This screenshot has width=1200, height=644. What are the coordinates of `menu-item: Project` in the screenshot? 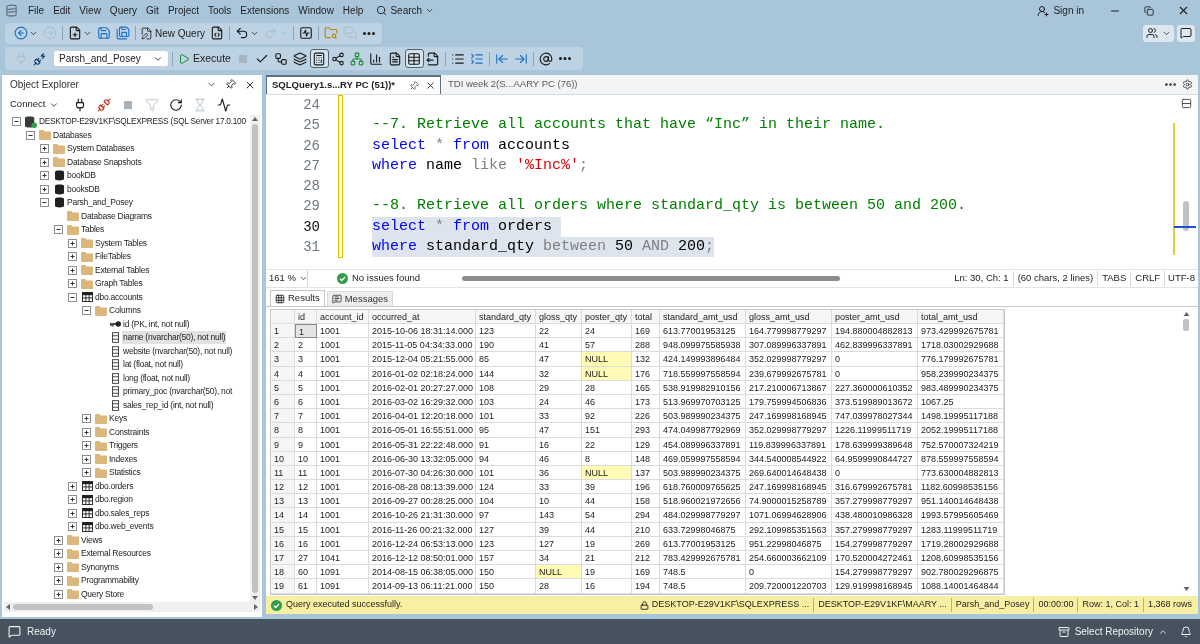 It's located at (183, 10).